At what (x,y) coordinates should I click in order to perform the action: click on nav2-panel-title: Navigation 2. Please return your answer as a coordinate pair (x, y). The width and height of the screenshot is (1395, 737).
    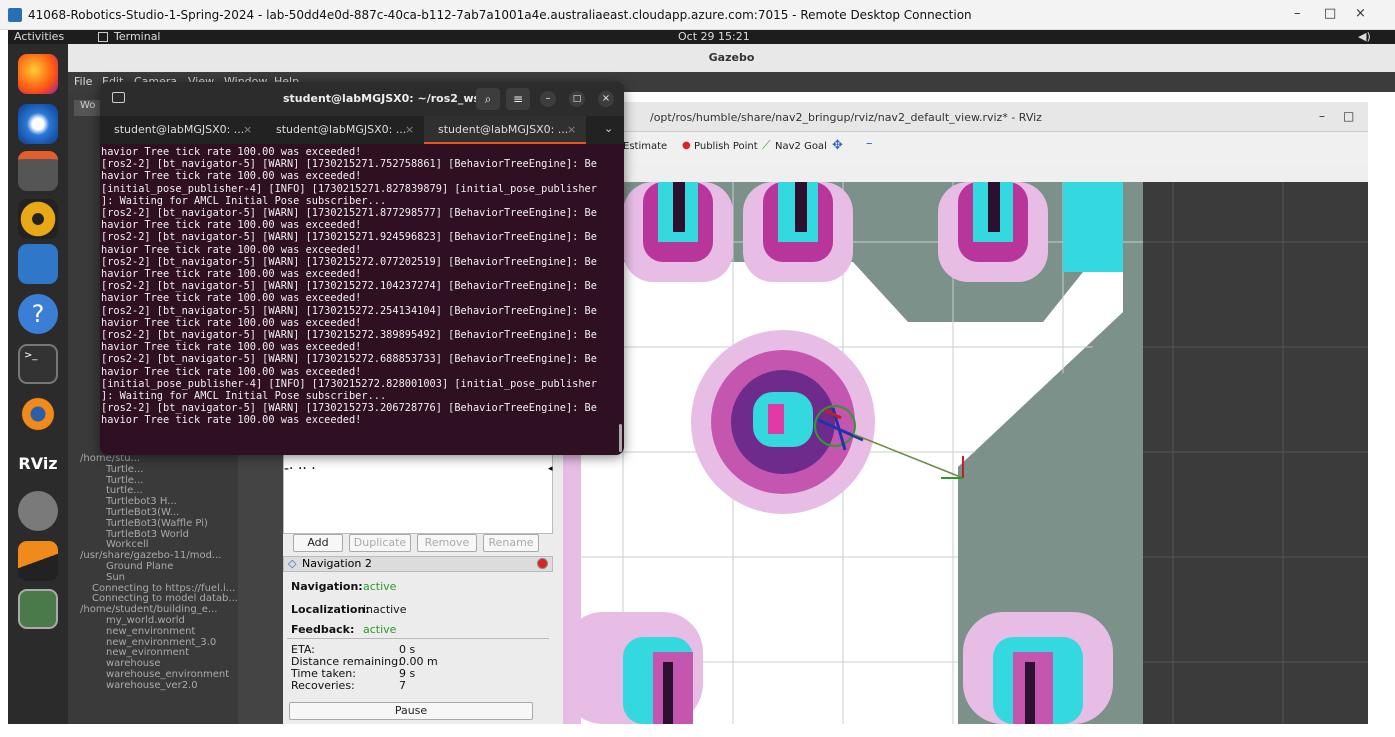
    Looking at the image, I should click on (337, 563).